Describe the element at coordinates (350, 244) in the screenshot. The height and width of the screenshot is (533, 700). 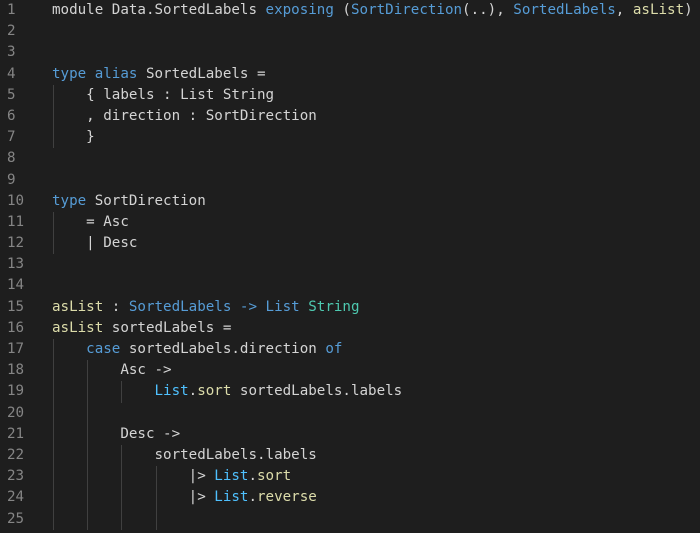
I see `code-line: 12 | Desc` at that location.